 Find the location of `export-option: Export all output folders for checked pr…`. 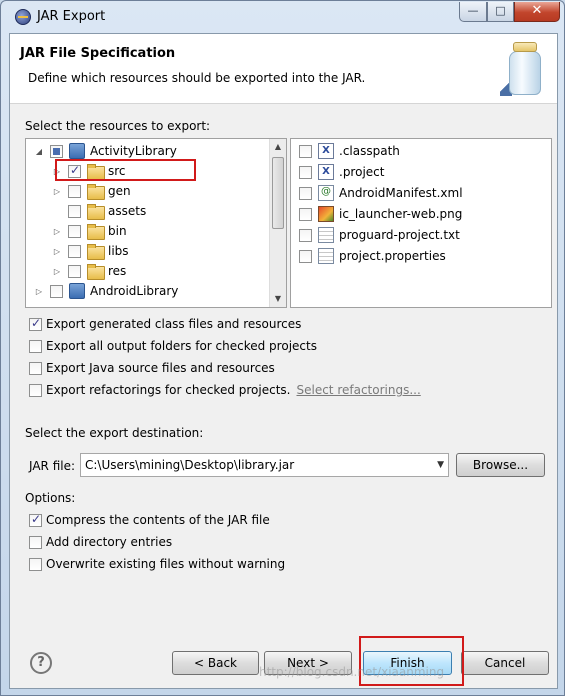

export-option: Export all output folders for checked pr… is located at coordinates (173, 346).